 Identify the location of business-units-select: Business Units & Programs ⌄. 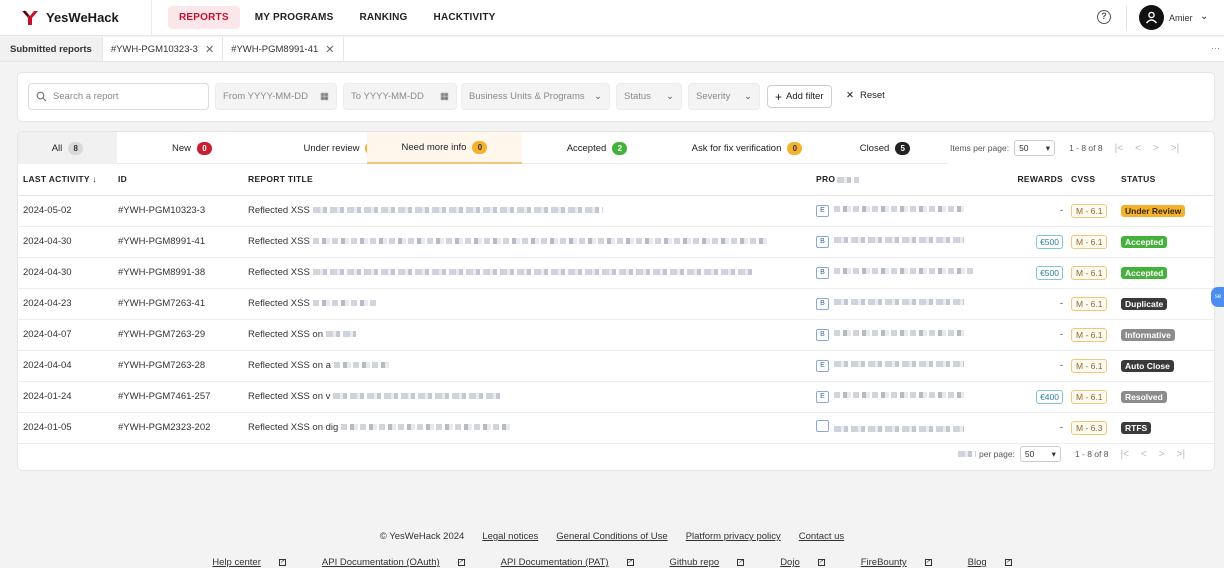
(535, 96).